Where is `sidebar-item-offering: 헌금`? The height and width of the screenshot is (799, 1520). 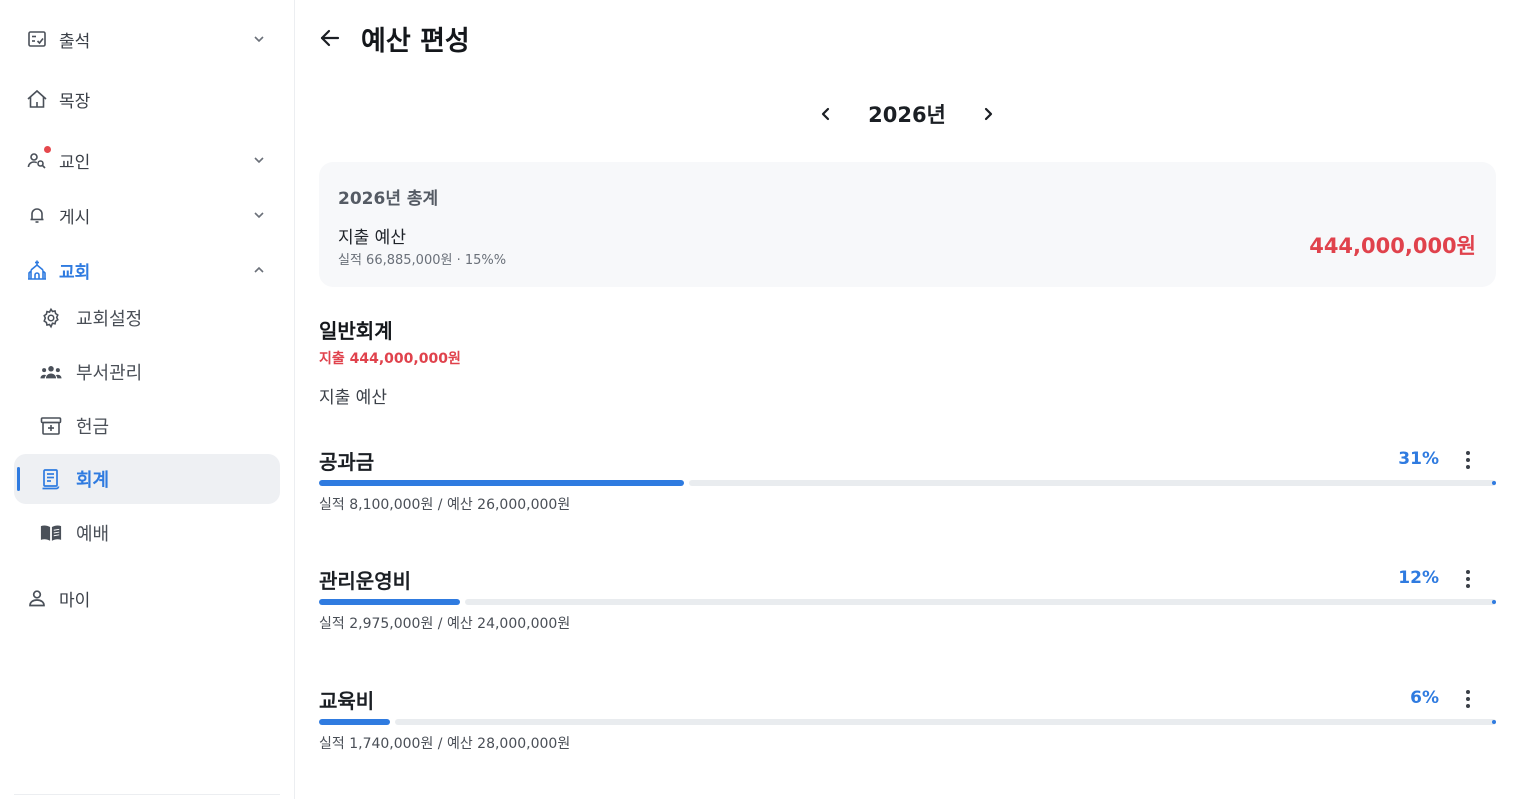 sidebar-item-offering: 헌금 is located at coordinates (147, 426).